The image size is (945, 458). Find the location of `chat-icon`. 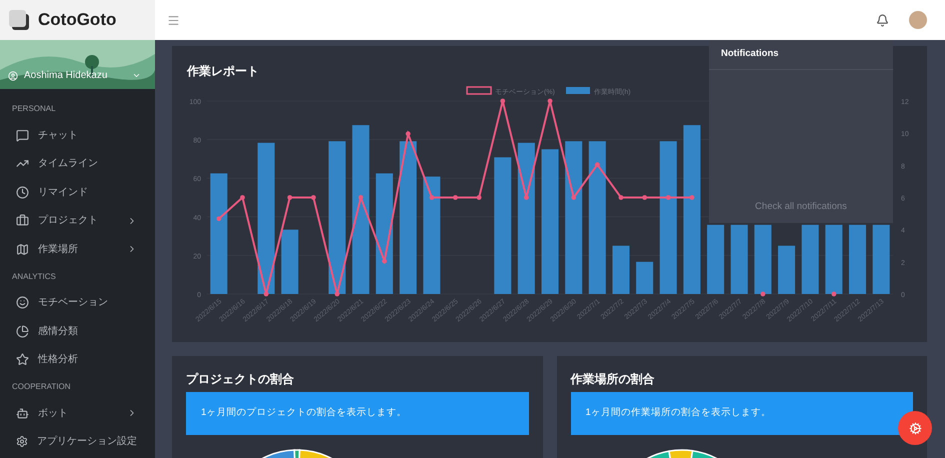

chat-icon is located at coordinates (22, 135).